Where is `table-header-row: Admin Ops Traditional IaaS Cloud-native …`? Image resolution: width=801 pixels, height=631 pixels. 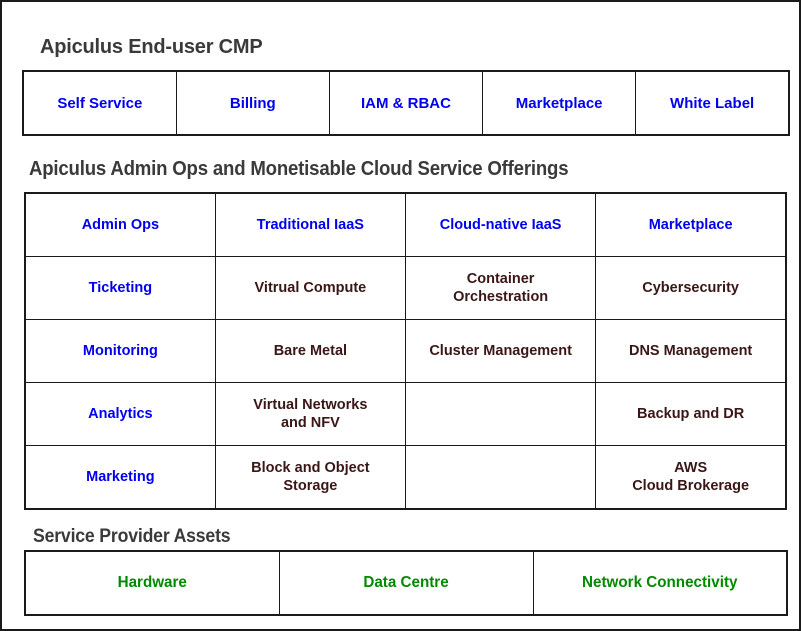
table-header-row: Admin Ops Traditional IaaS Cloud-native … is located at coordinates (405, 224).